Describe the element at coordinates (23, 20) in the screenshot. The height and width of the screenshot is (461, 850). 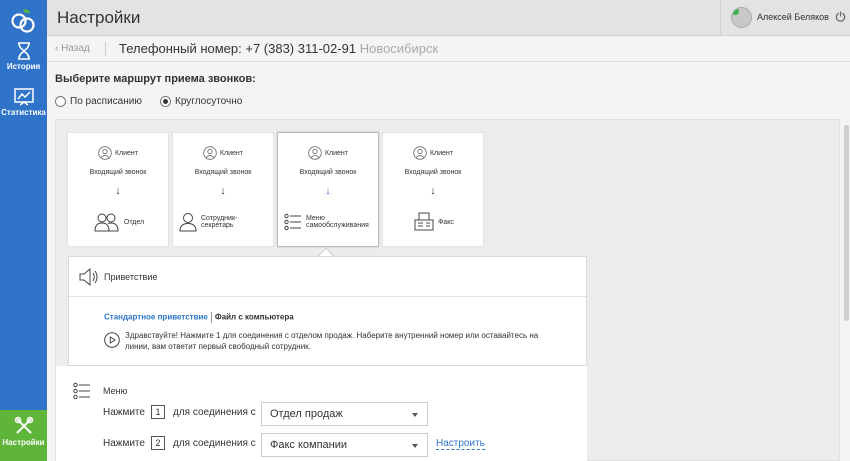
I see `app-logo-icon` at that location.